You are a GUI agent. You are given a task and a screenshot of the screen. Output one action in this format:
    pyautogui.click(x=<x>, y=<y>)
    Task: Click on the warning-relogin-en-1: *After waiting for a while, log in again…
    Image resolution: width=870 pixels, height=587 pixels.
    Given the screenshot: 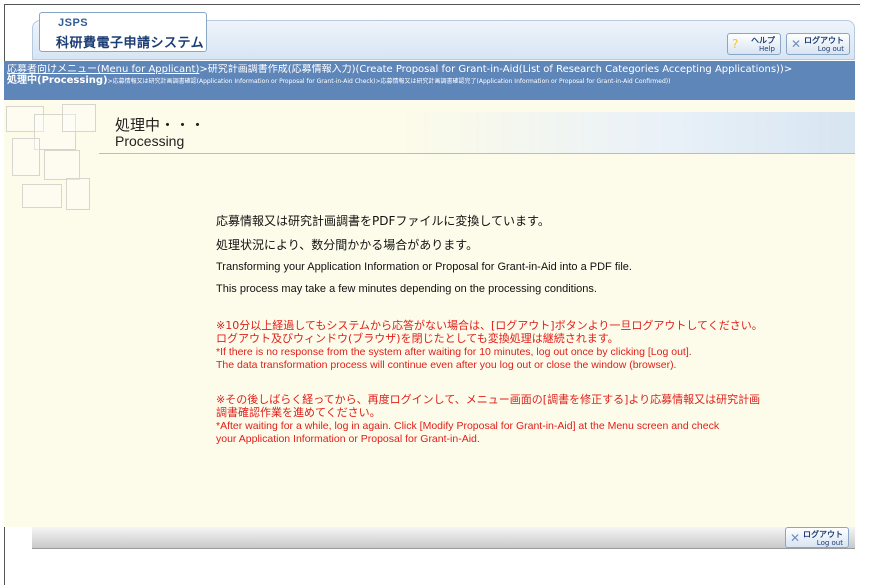 What is the action you would take?
    pyautogui.click(x=468, y=426)
    